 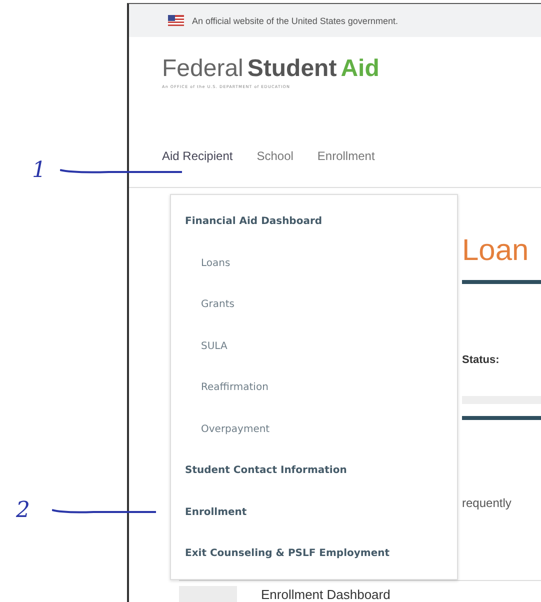 I want to click on status-label: Status:, so click(x=481, y=360).